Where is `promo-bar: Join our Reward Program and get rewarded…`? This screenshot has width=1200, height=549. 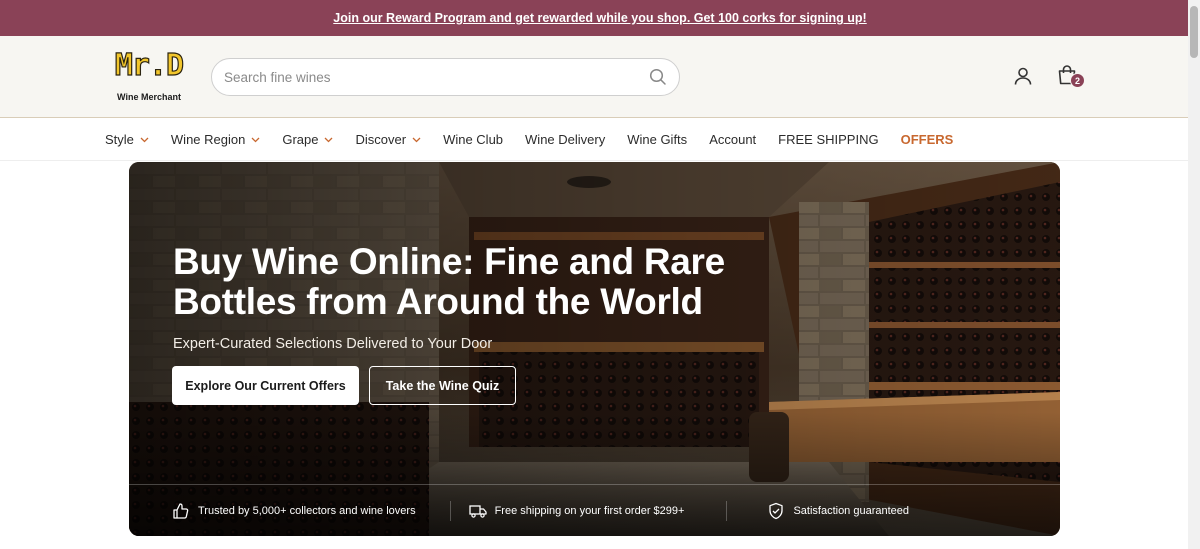 promo-bar: Join our Reward Program and get rewarded… is located at coordinates (600, 18).